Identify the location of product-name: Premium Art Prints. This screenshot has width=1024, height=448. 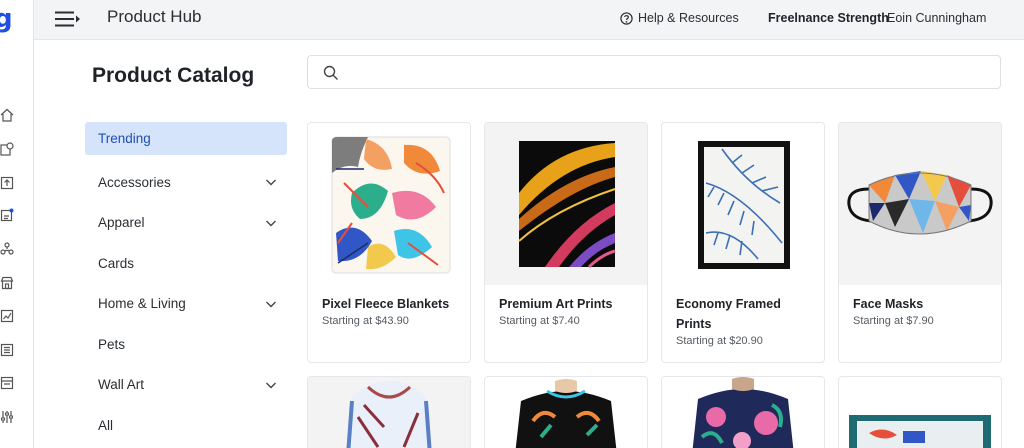
(556, 304).